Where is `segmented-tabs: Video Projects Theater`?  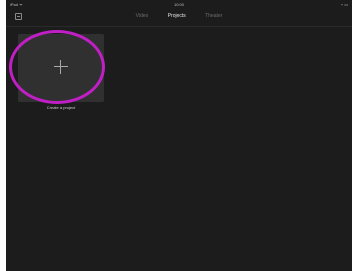 segmented-tabs: Video Projects Theater is located at coordinates (179, 16).